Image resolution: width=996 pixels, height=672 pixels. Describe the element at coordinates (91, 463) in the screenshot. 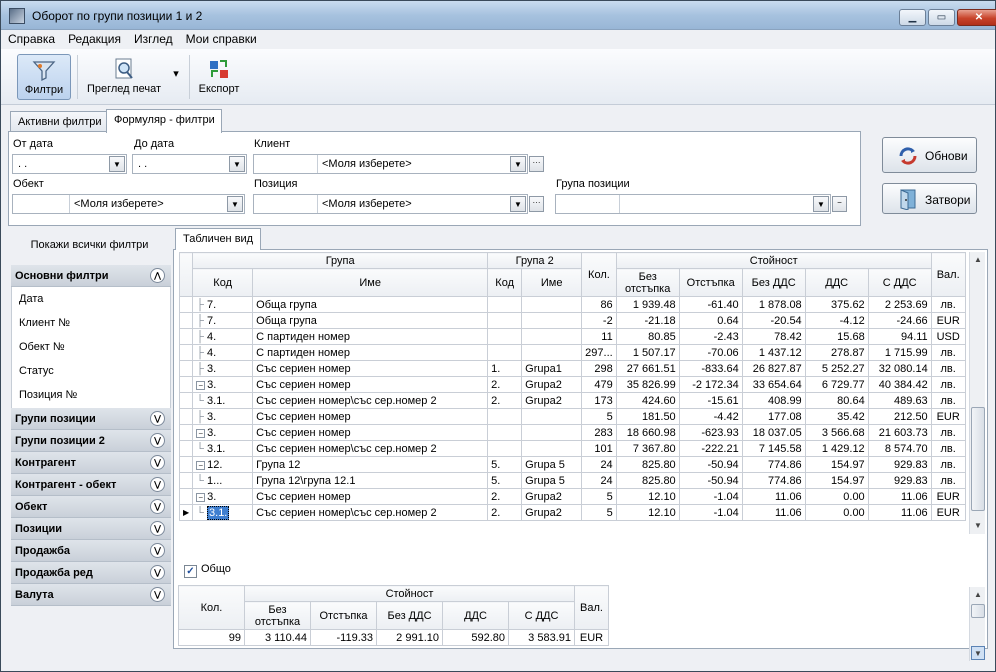

I see `group-counterparty: Контрагент ⋁` at that location.